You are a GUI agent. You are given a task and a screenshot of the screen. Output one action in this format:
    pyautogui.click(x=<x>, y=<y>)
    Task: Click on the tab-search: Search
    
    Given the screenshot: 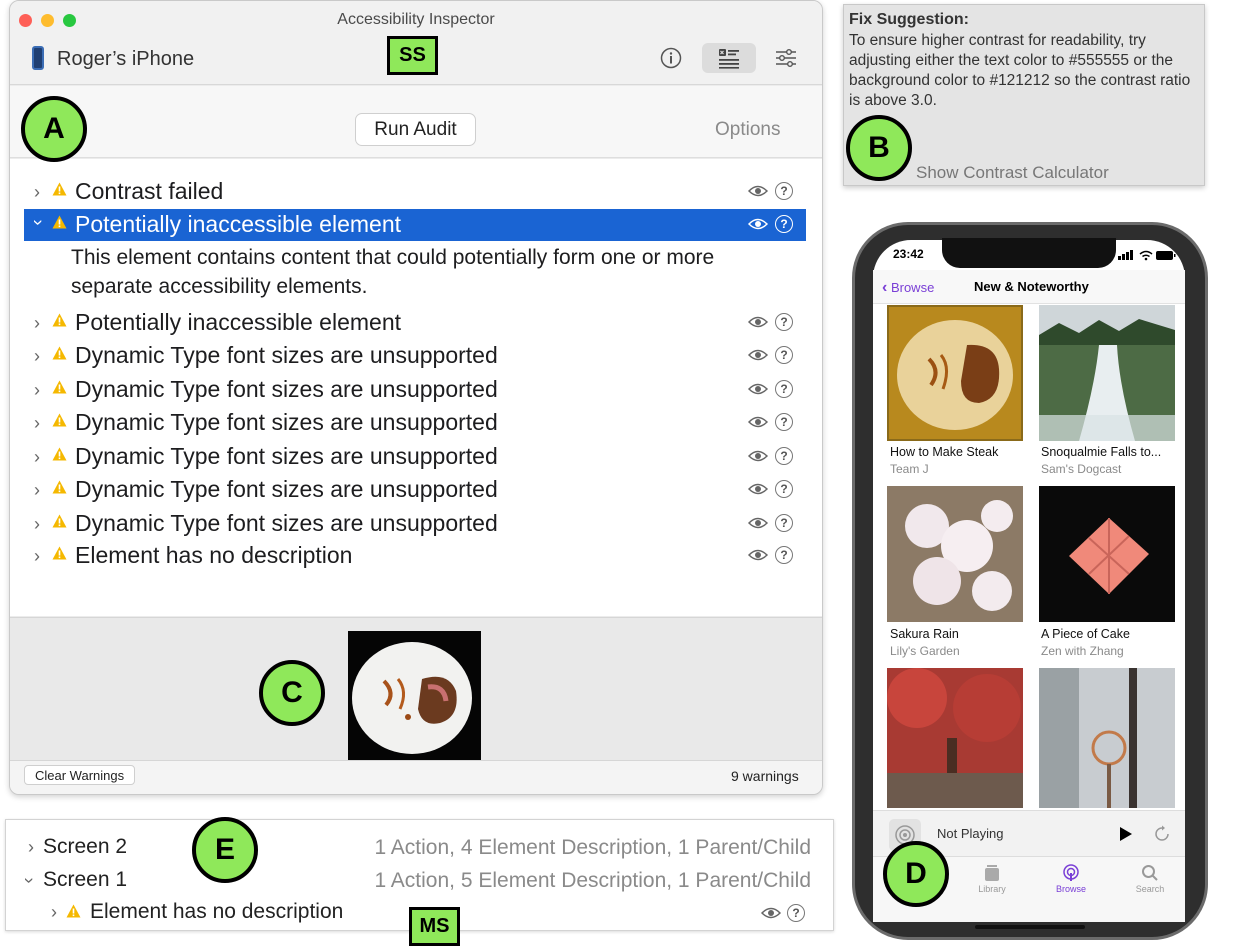 What is the action you would take?
    pyautogui.click(x=1150, y=879)
    